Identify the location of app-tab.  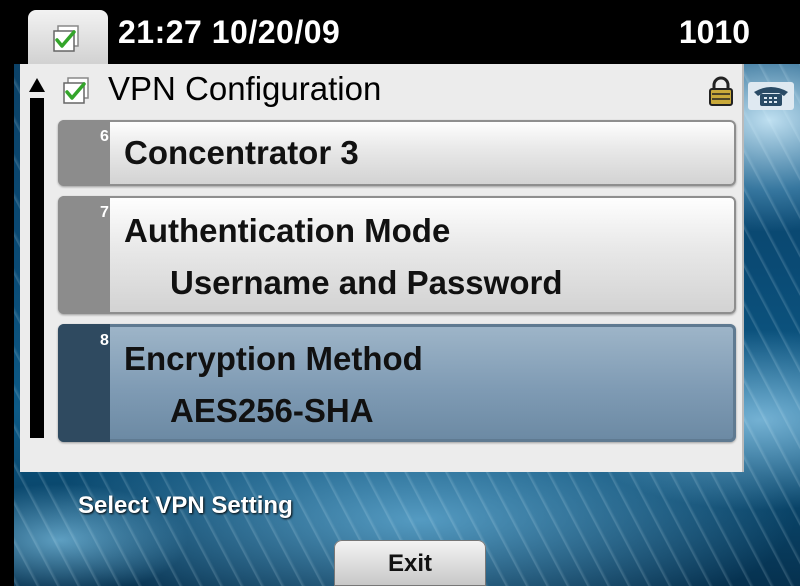
(68, 39).